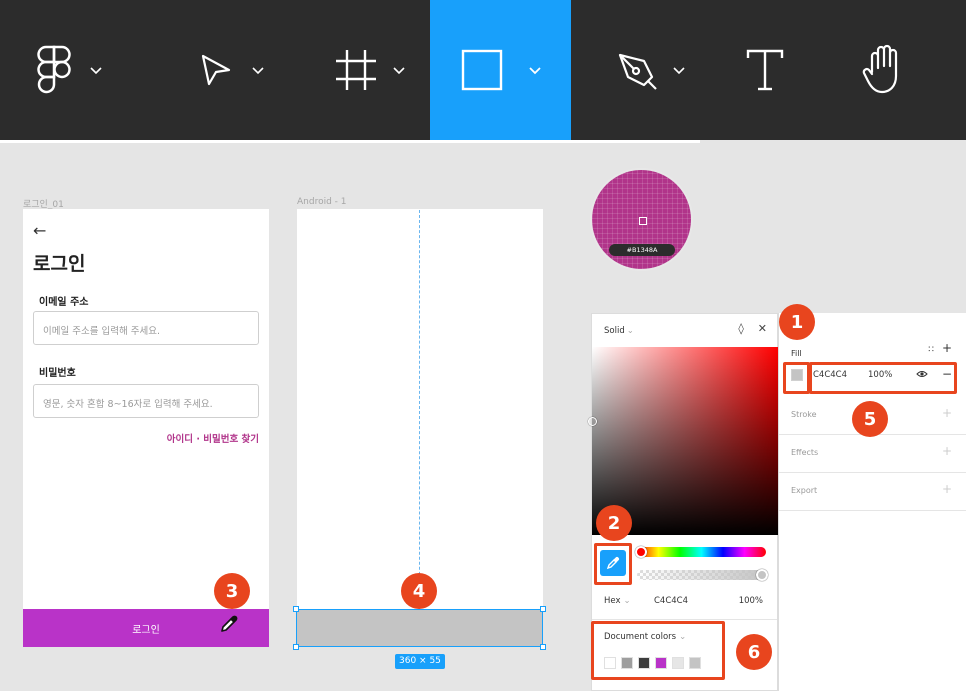 This screenshot has height=691, width=966. What do you see at coordinates (420, 661) in the screenshot?
I see `size-badge: 360 × 55` at bounding box center [420, 661].